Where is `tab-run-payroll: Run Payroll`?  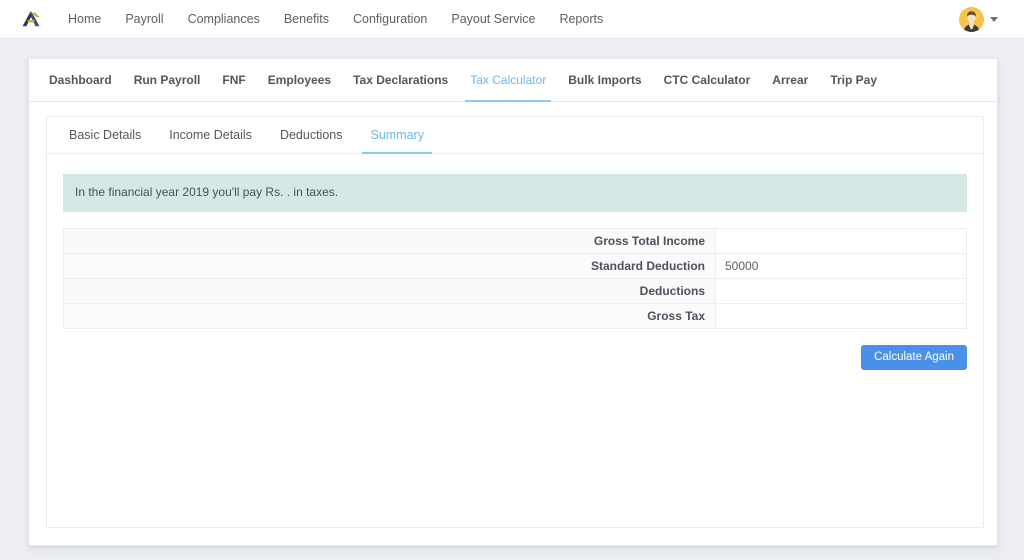
tab-run-payroll: Run Payroll is located at coordinates (167, 80).